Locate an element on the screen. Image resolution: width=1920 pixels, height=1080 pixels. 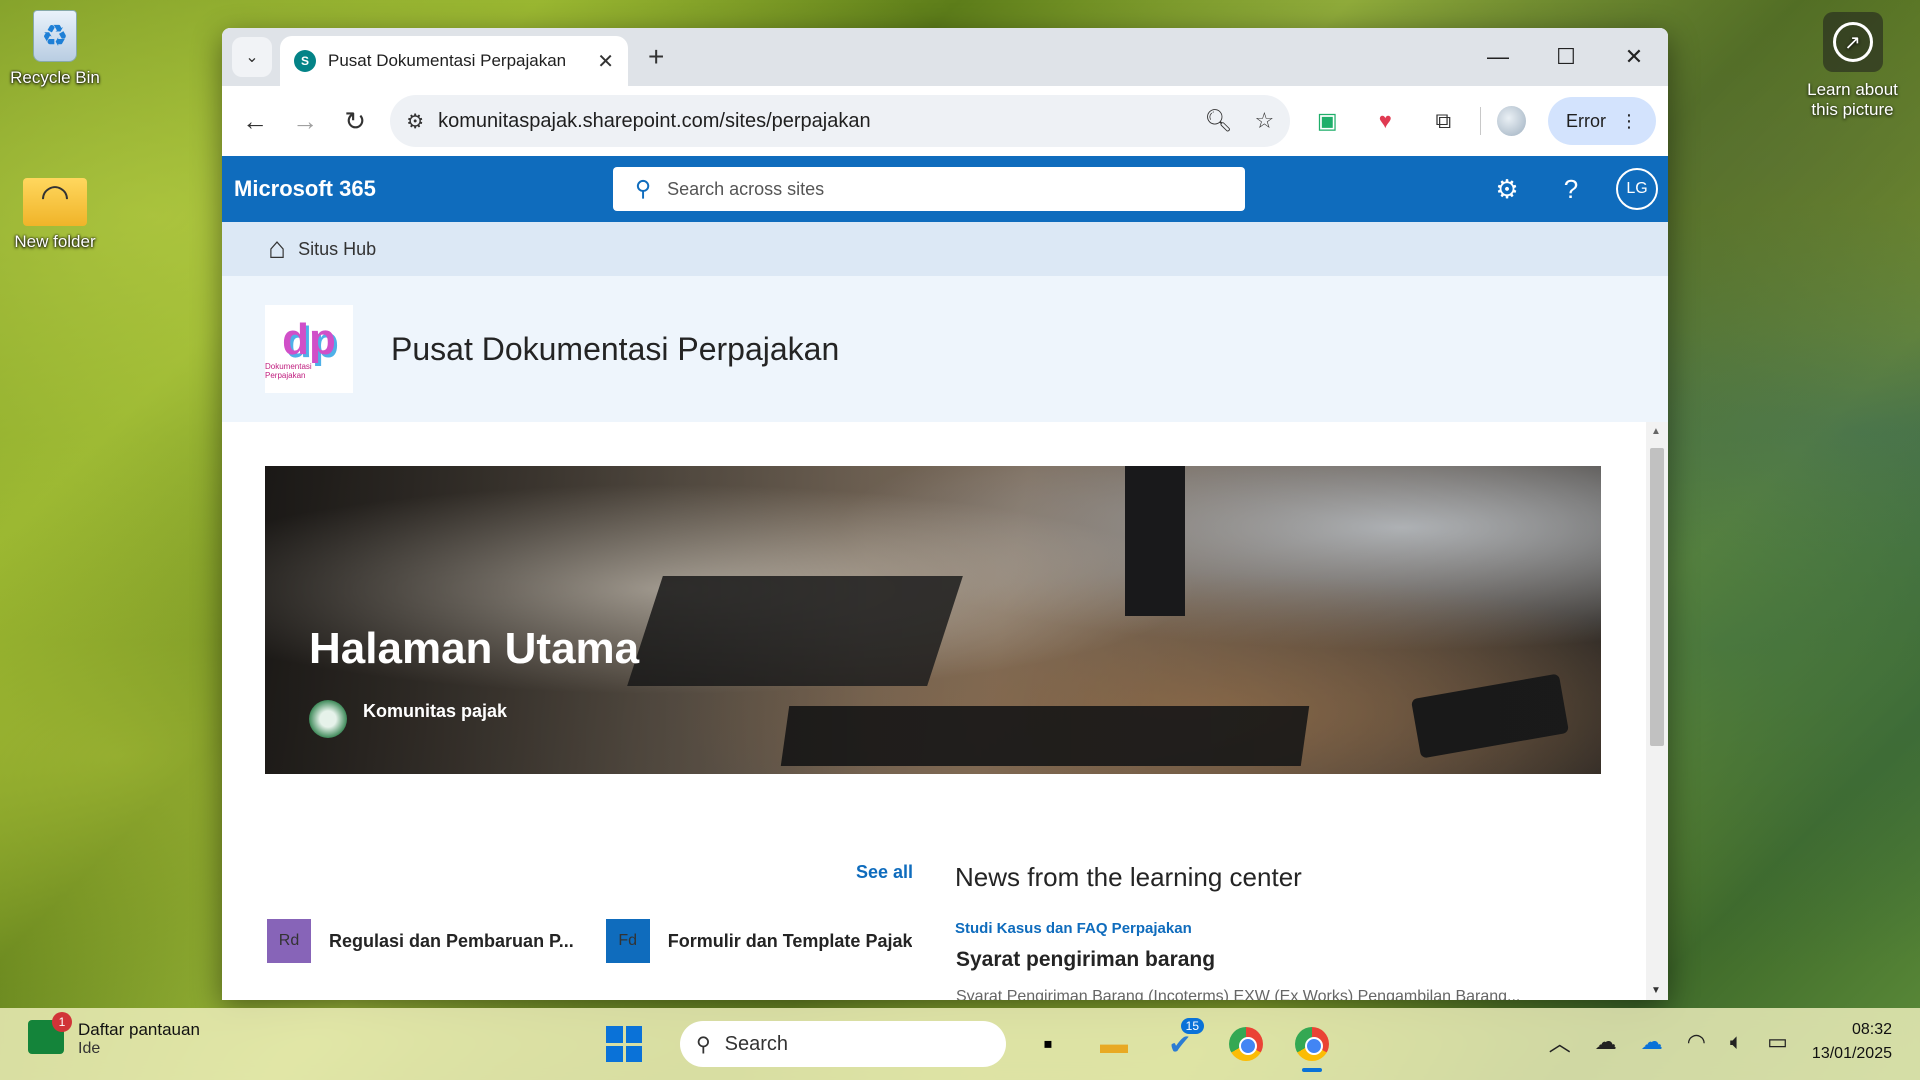
error-profile-button: Error ⋮ is located at coordinates (1602, 121).